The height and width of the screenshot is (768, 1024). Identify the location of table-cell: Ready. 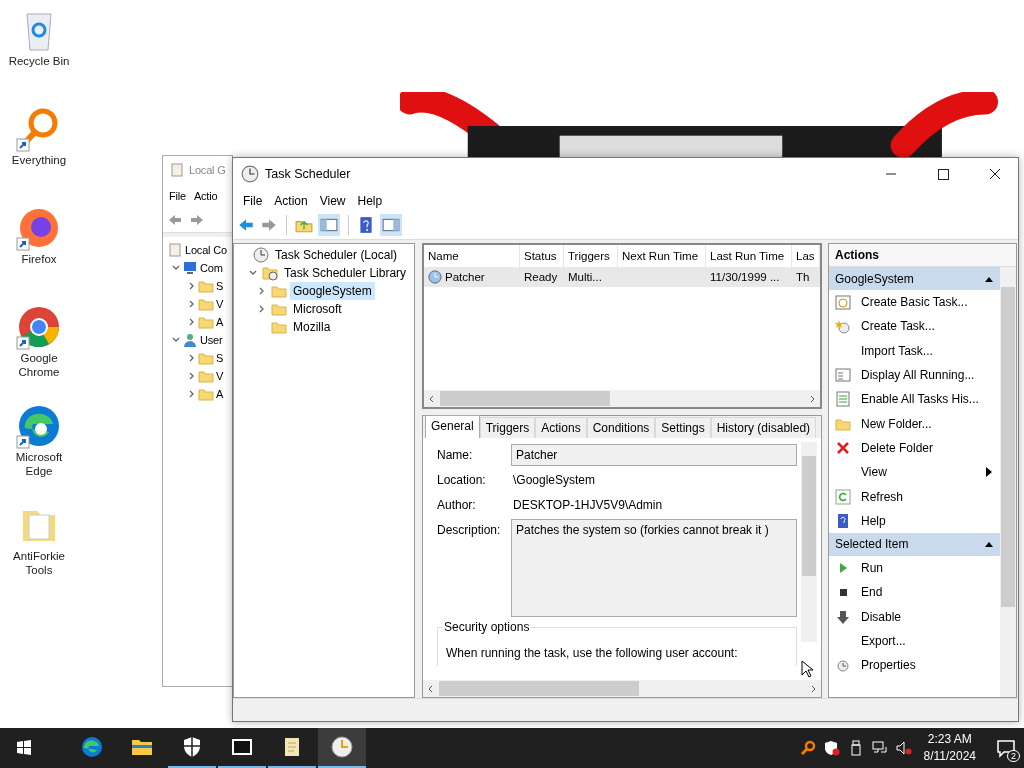
(541, 277).